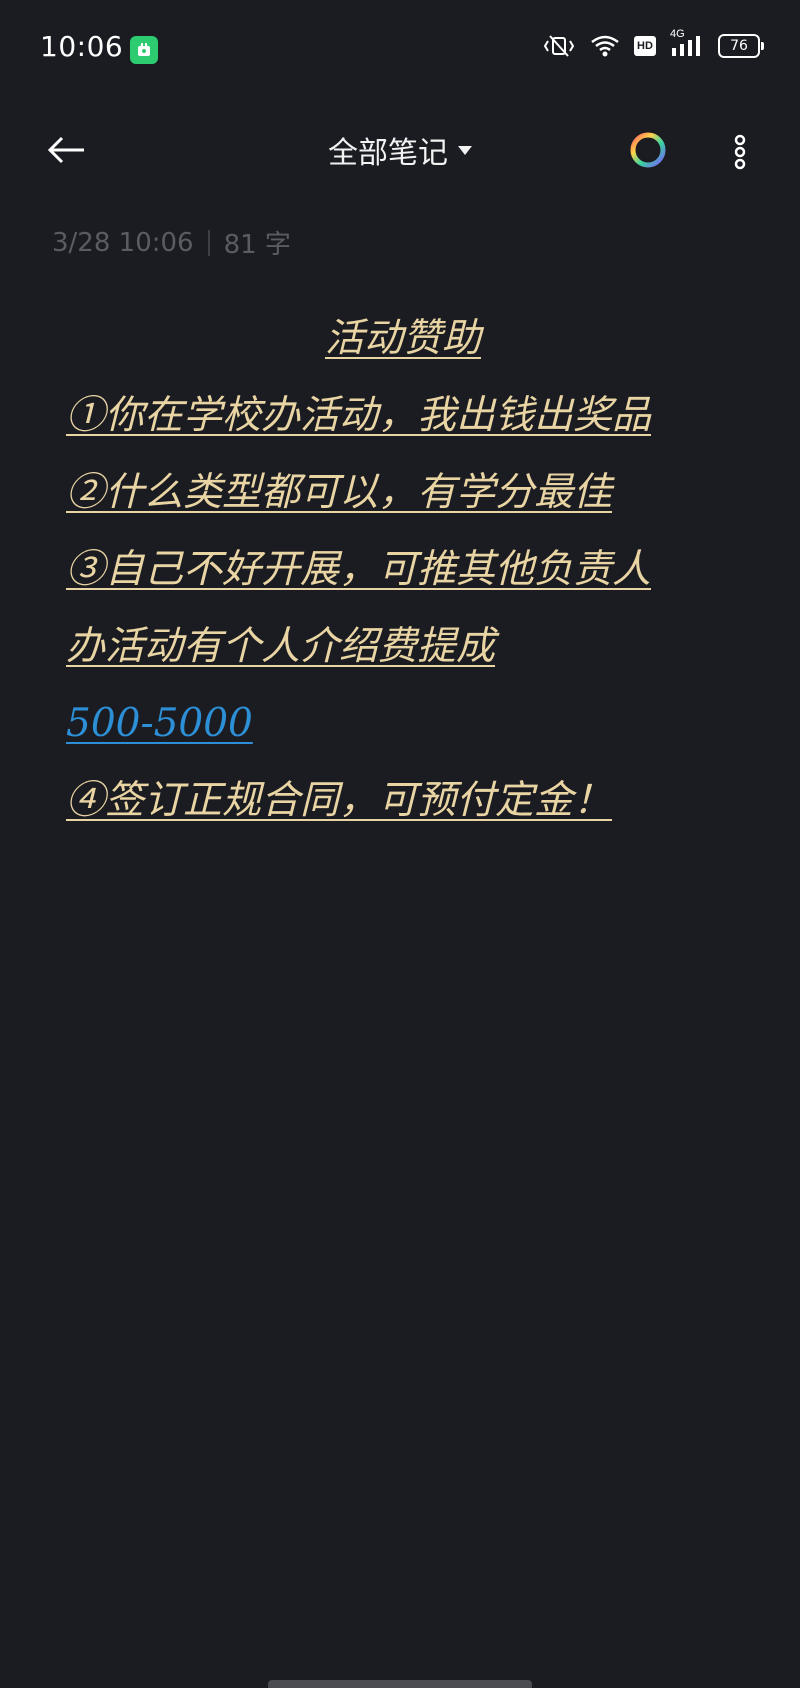 This screenshot has height=1688, width=800. I want to click on note-line-3: ③自己不好开展，可推其他负责人, so click(411, 569).